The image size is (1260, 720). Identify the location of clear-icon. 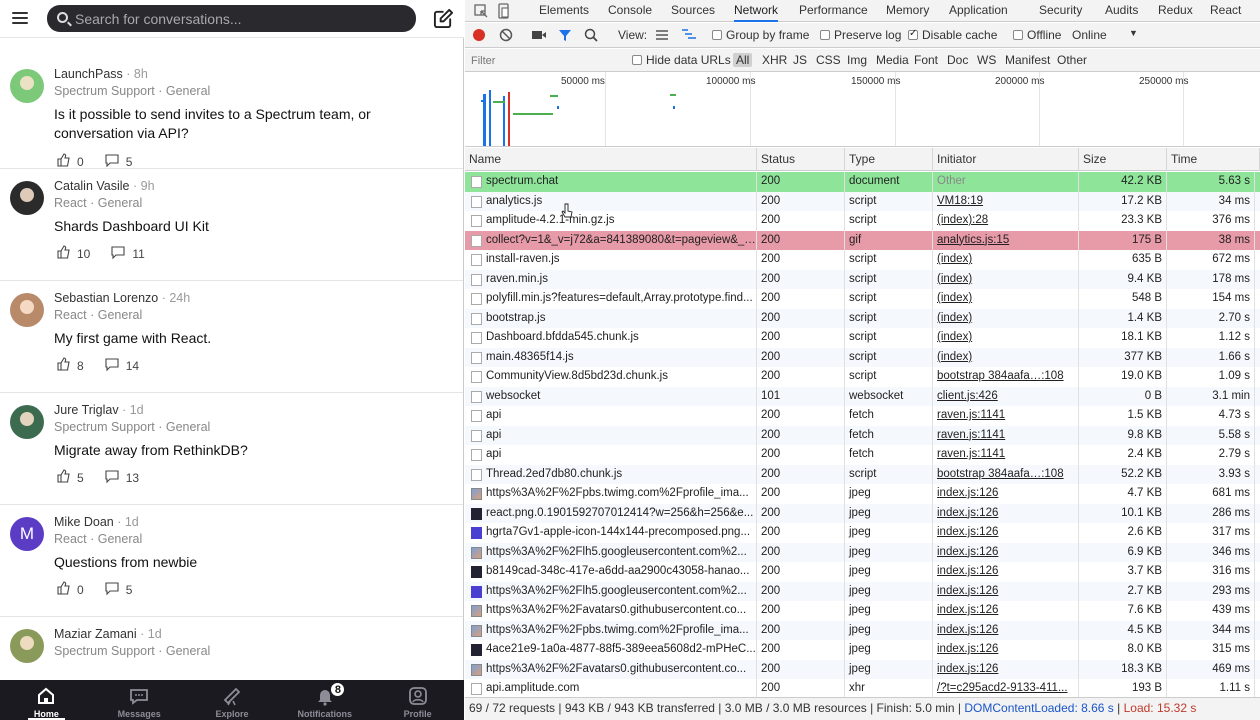
(506, 35).